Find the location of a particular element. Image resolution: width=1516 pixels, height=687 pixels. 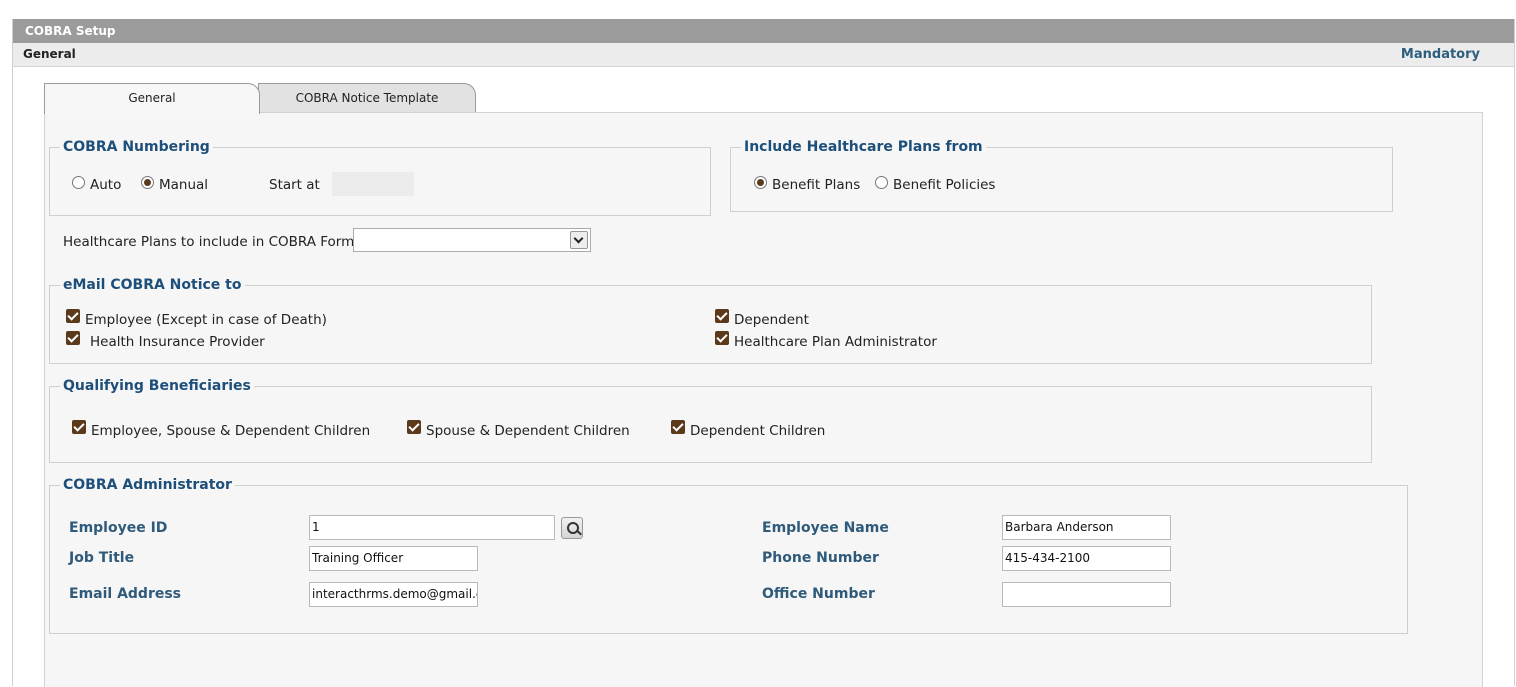

dependent-children-checkbox is located at coordinates (678, 427).